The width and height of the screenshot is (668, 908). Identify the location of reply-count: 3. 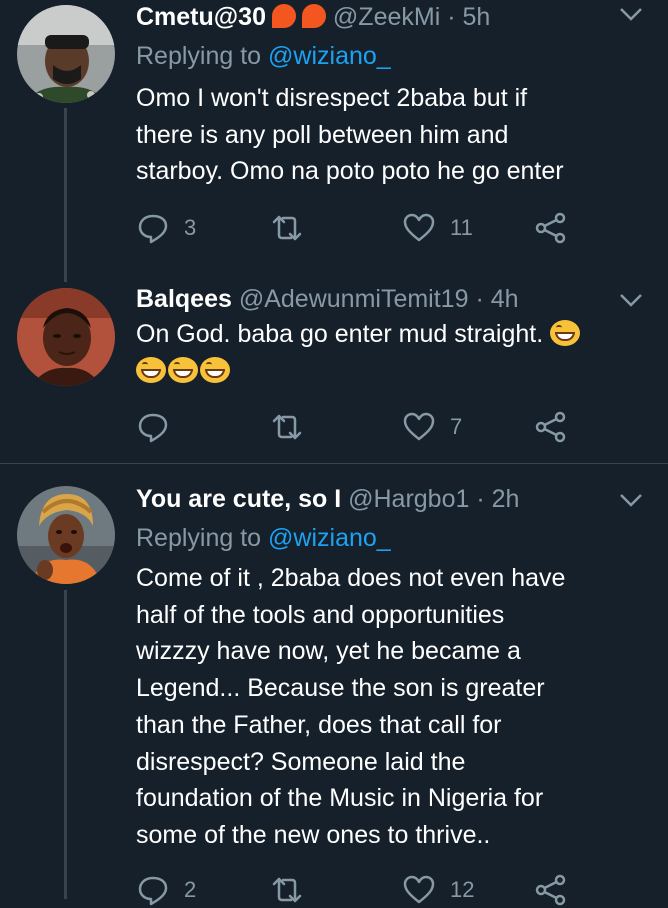
(190, 227).